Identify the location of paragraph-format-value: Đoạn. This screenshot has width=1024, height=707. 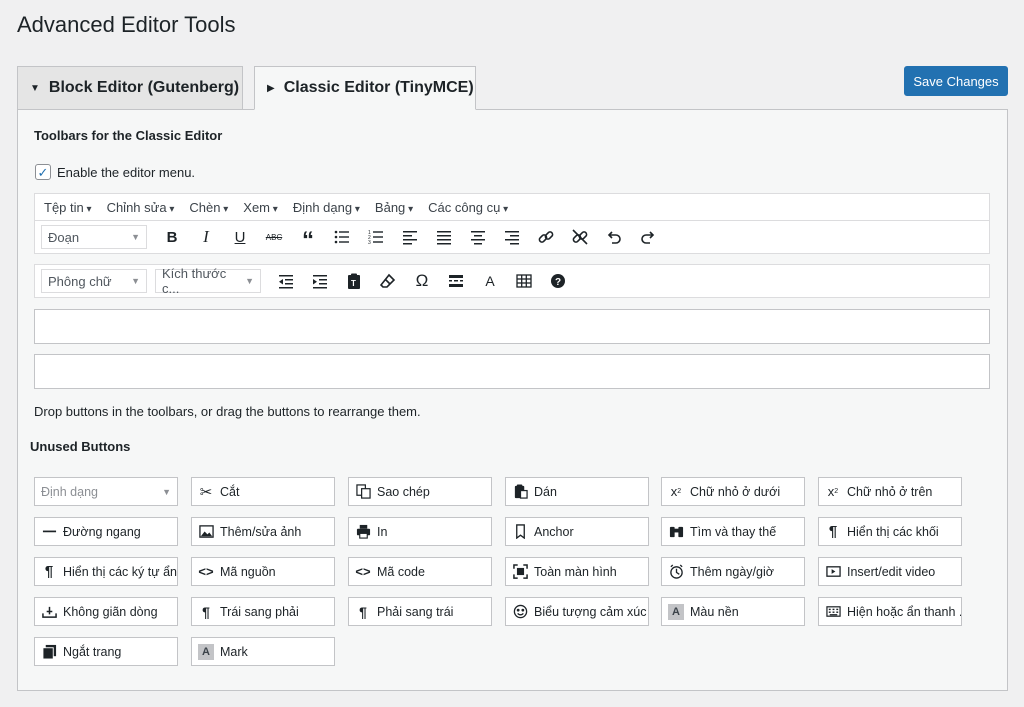
(64, 237).